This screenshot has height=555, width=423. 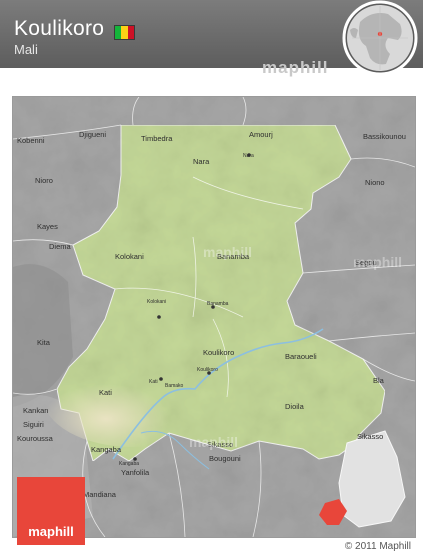 I want to click on place-label-amourj: Amourj, so click(x=261, y=134).